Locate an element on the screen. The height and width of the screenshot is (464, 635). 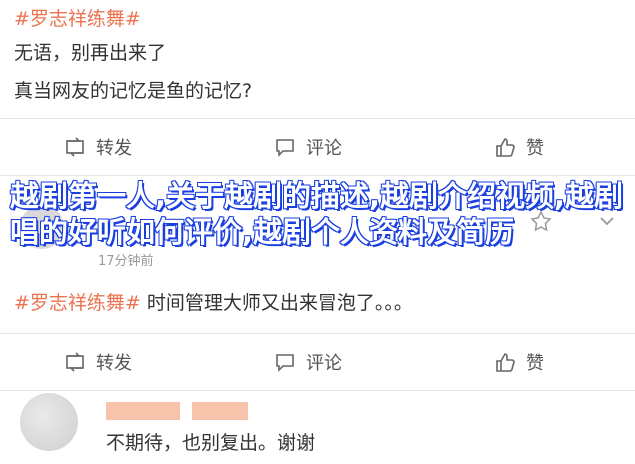
comment-label-2: 评论 is located at coordinates (324, 363).